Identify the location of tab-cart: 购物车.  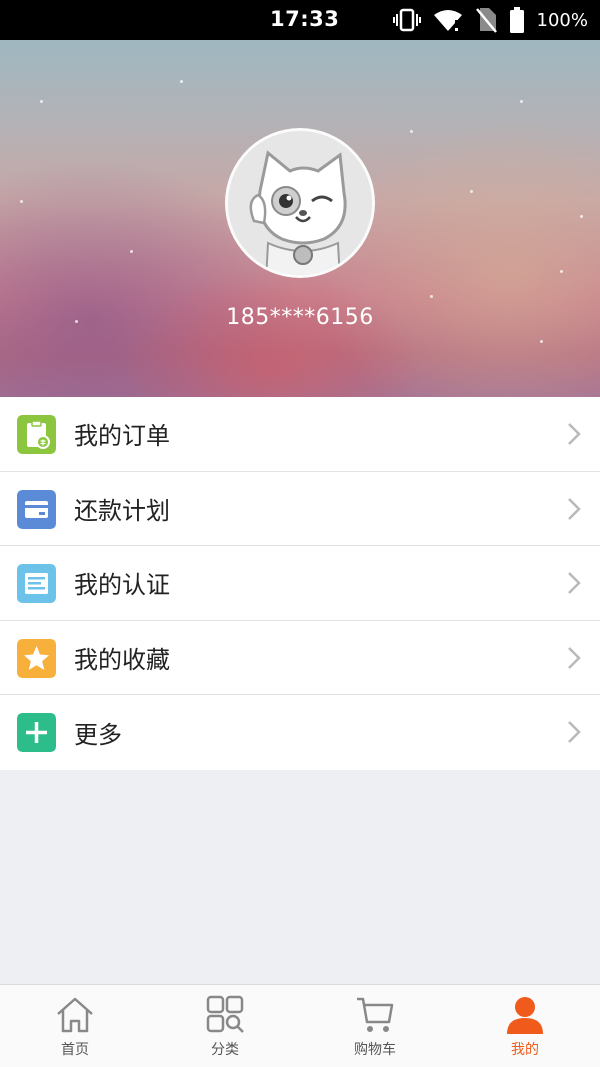
(375, 1026).